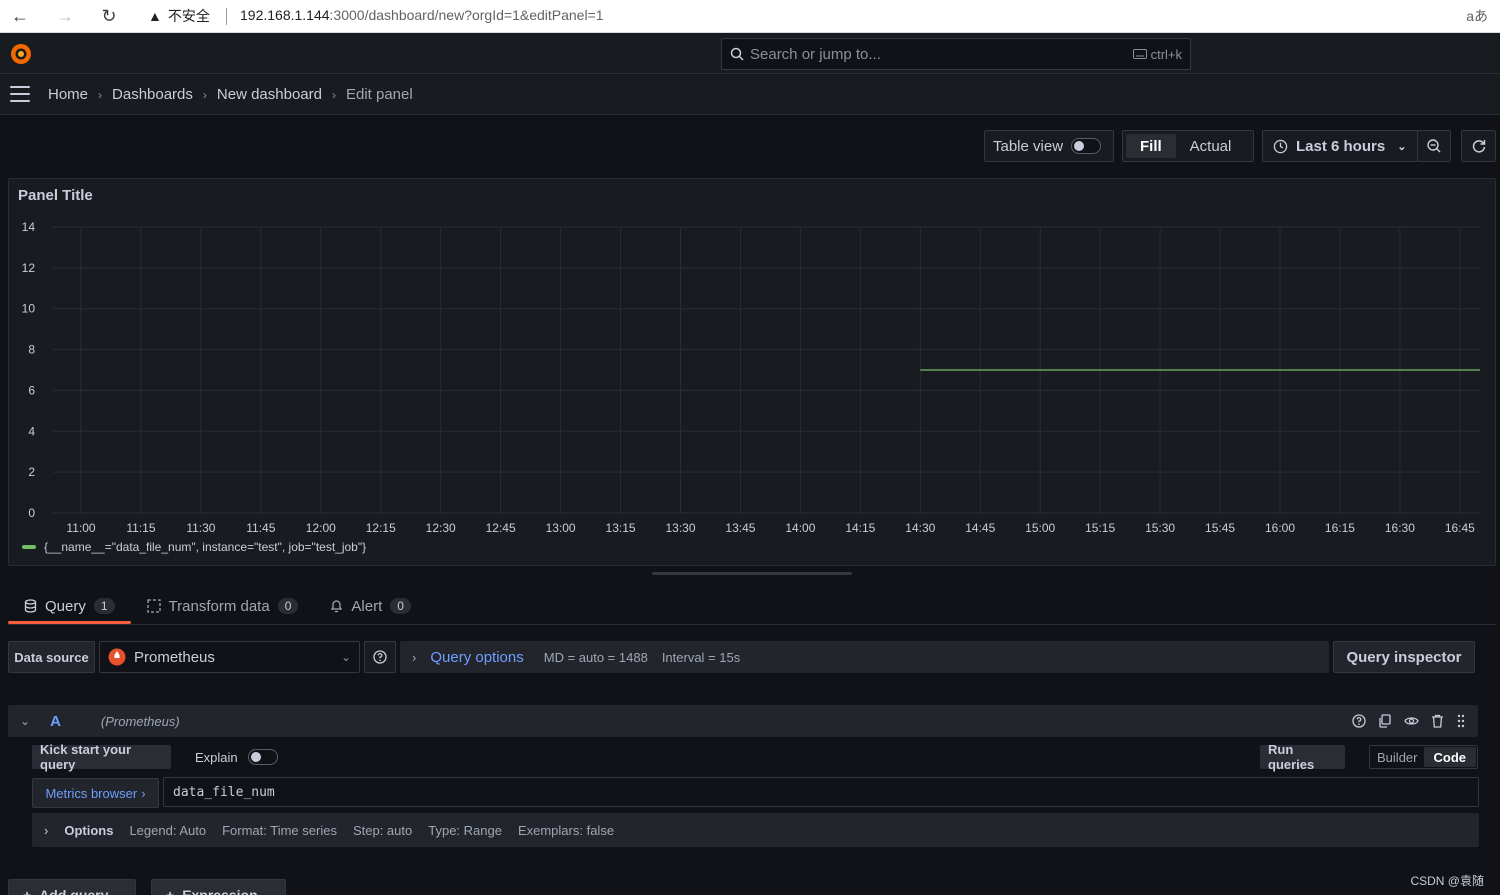  I want to click on panel-resize-handle, so click(752, 573).